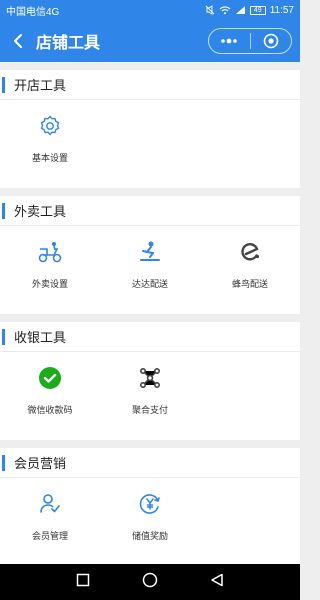  What do you see at coordinates (150, 463) in the screenshot?
I see `section-header: 会员营销` at bounding box center [150, 463].